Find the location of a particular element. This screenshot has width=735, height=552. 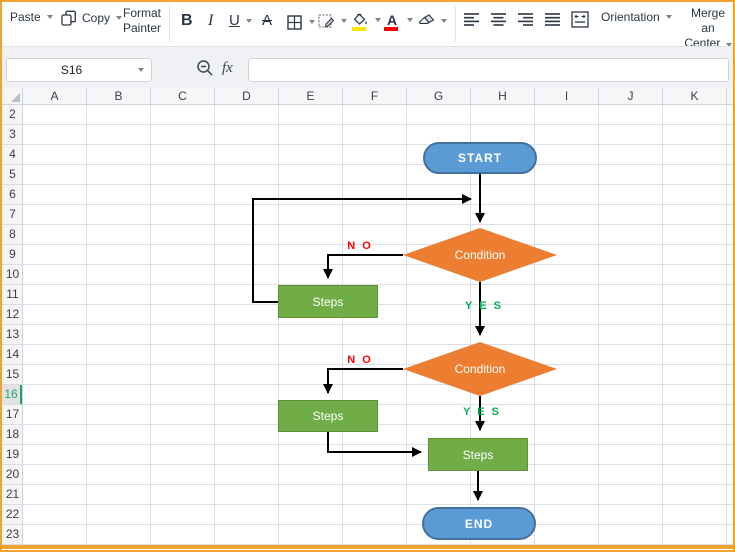

column-header-D: D is located at coordinates (247, 96).